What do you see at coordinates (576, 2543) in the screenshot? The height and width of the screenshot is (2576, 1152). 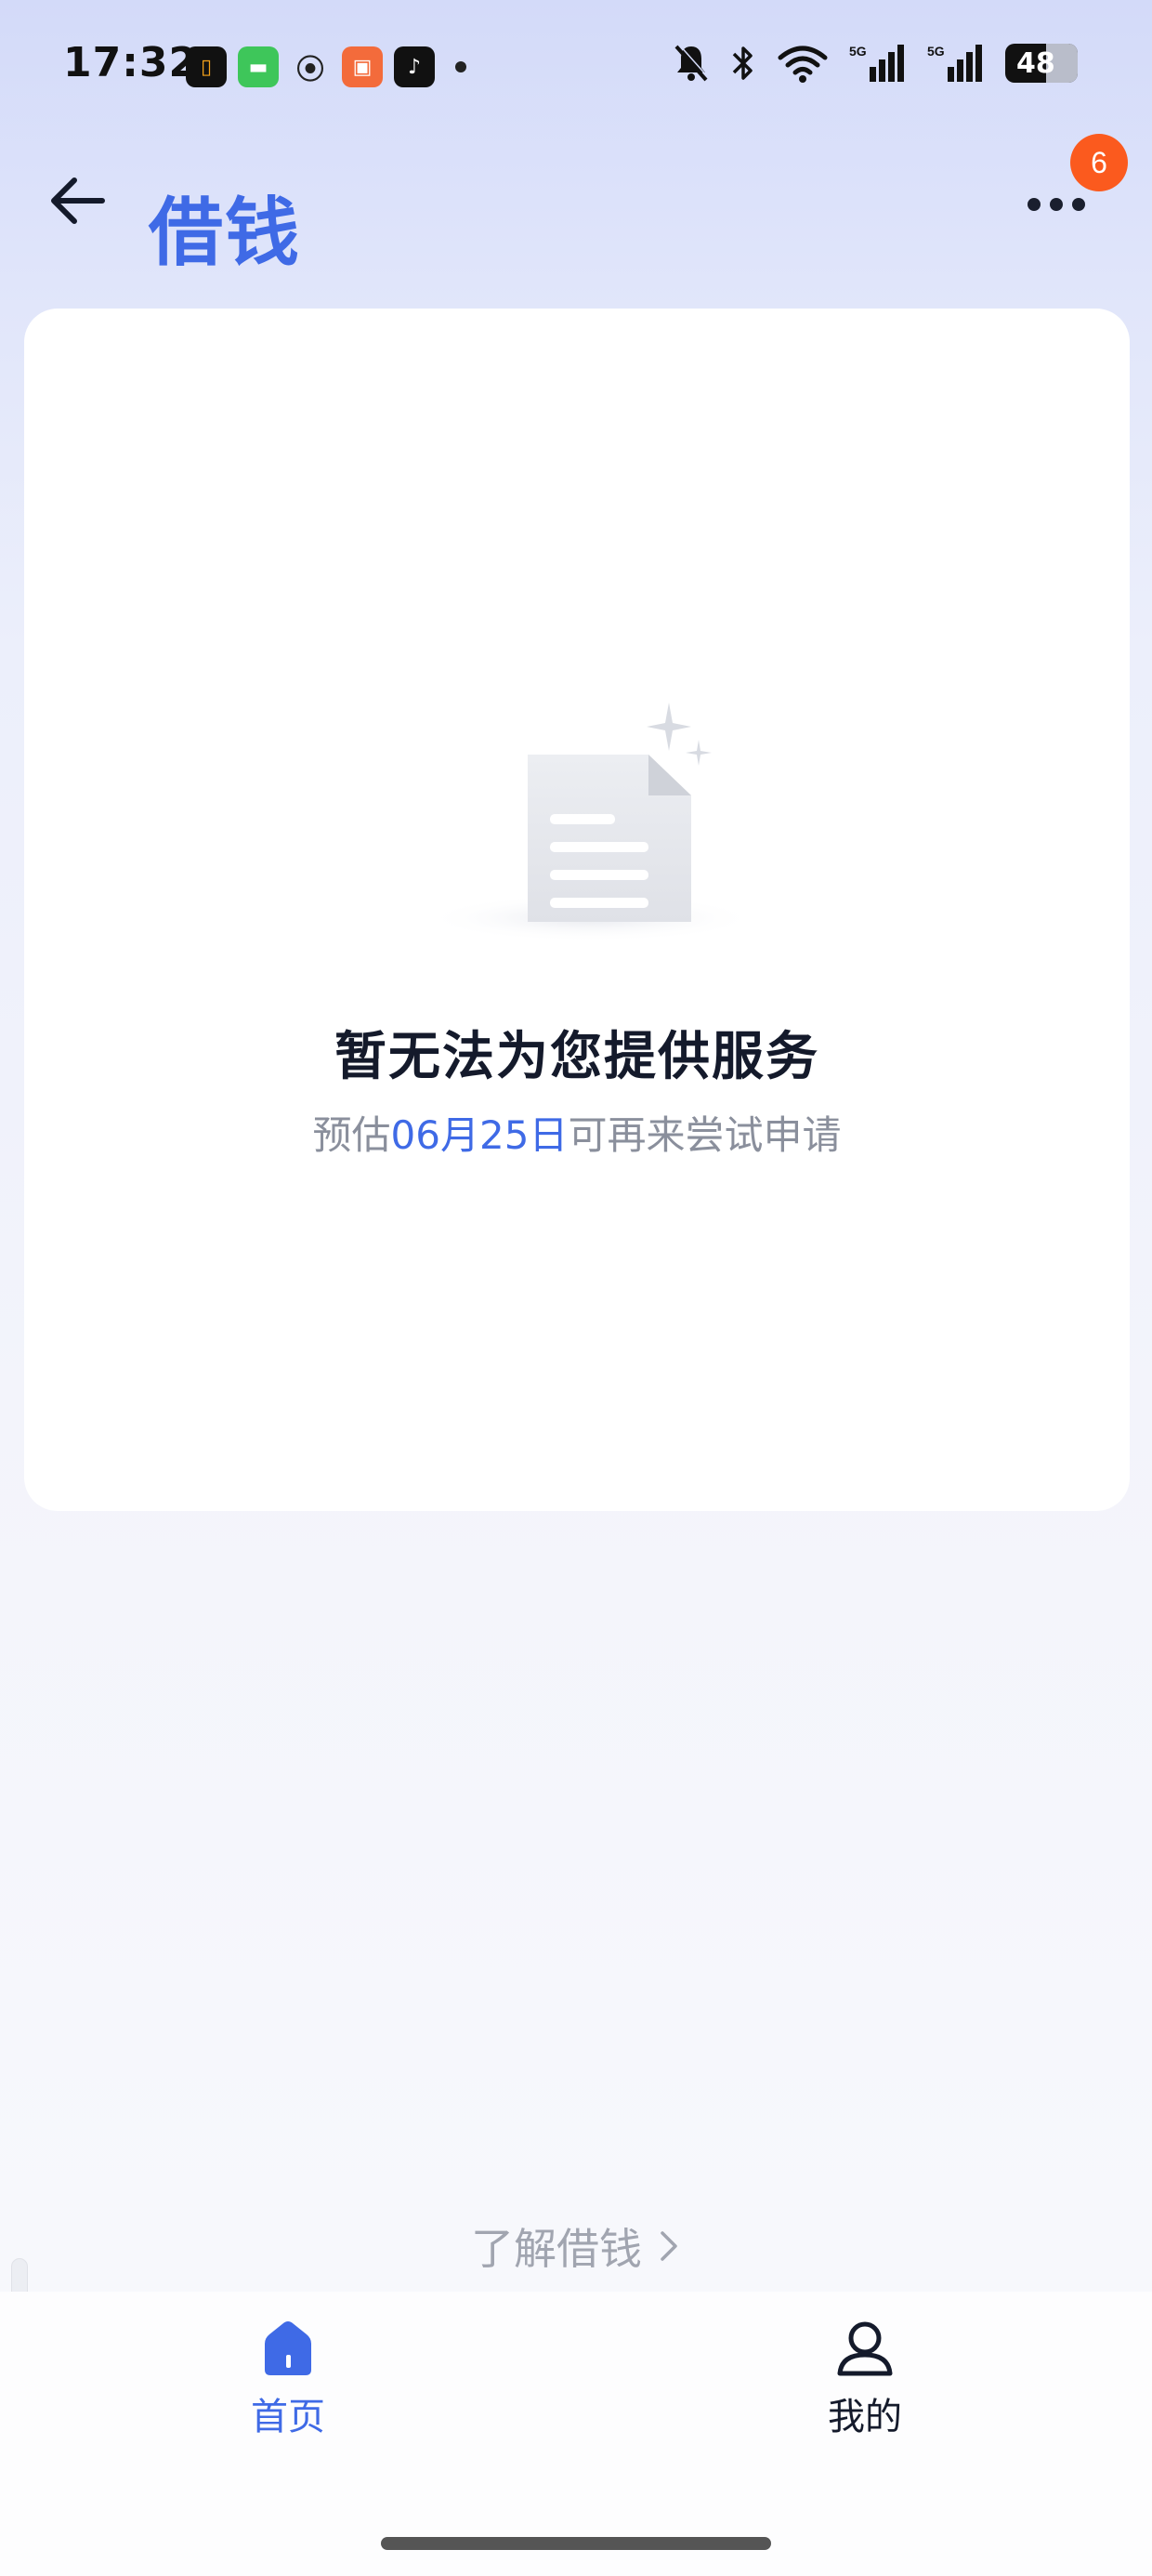 I see `home-indicator` at bounding box center [576, 2543].